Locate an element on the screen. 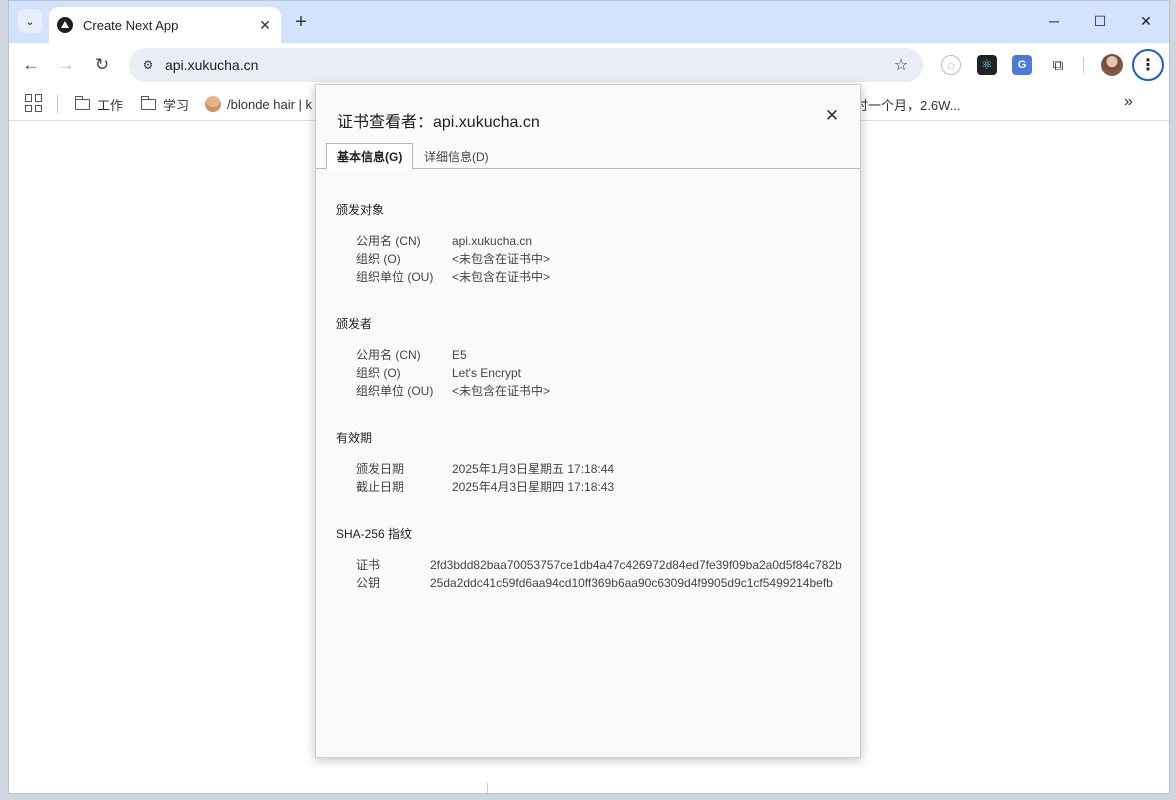 This screenshot has height=800, width=1176. field-value: Let's Encrypt is located at coordinates (486, 373).